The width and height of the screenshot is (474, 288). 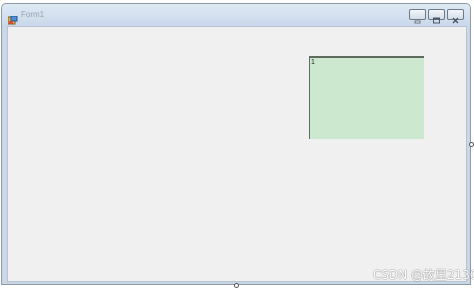 I want to click on close-icon, so click(x=455, y=17).